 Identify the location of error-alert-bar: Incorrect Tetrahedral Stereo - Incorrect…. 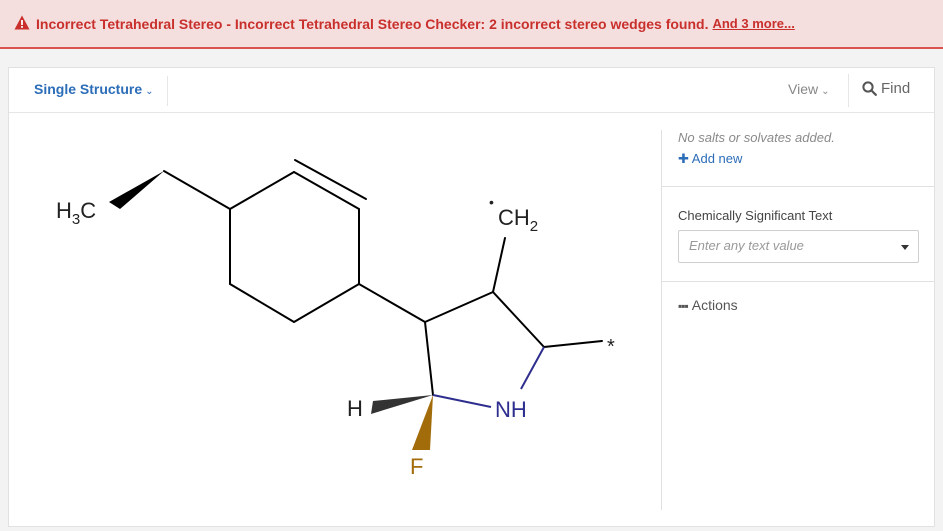
(471, 24).